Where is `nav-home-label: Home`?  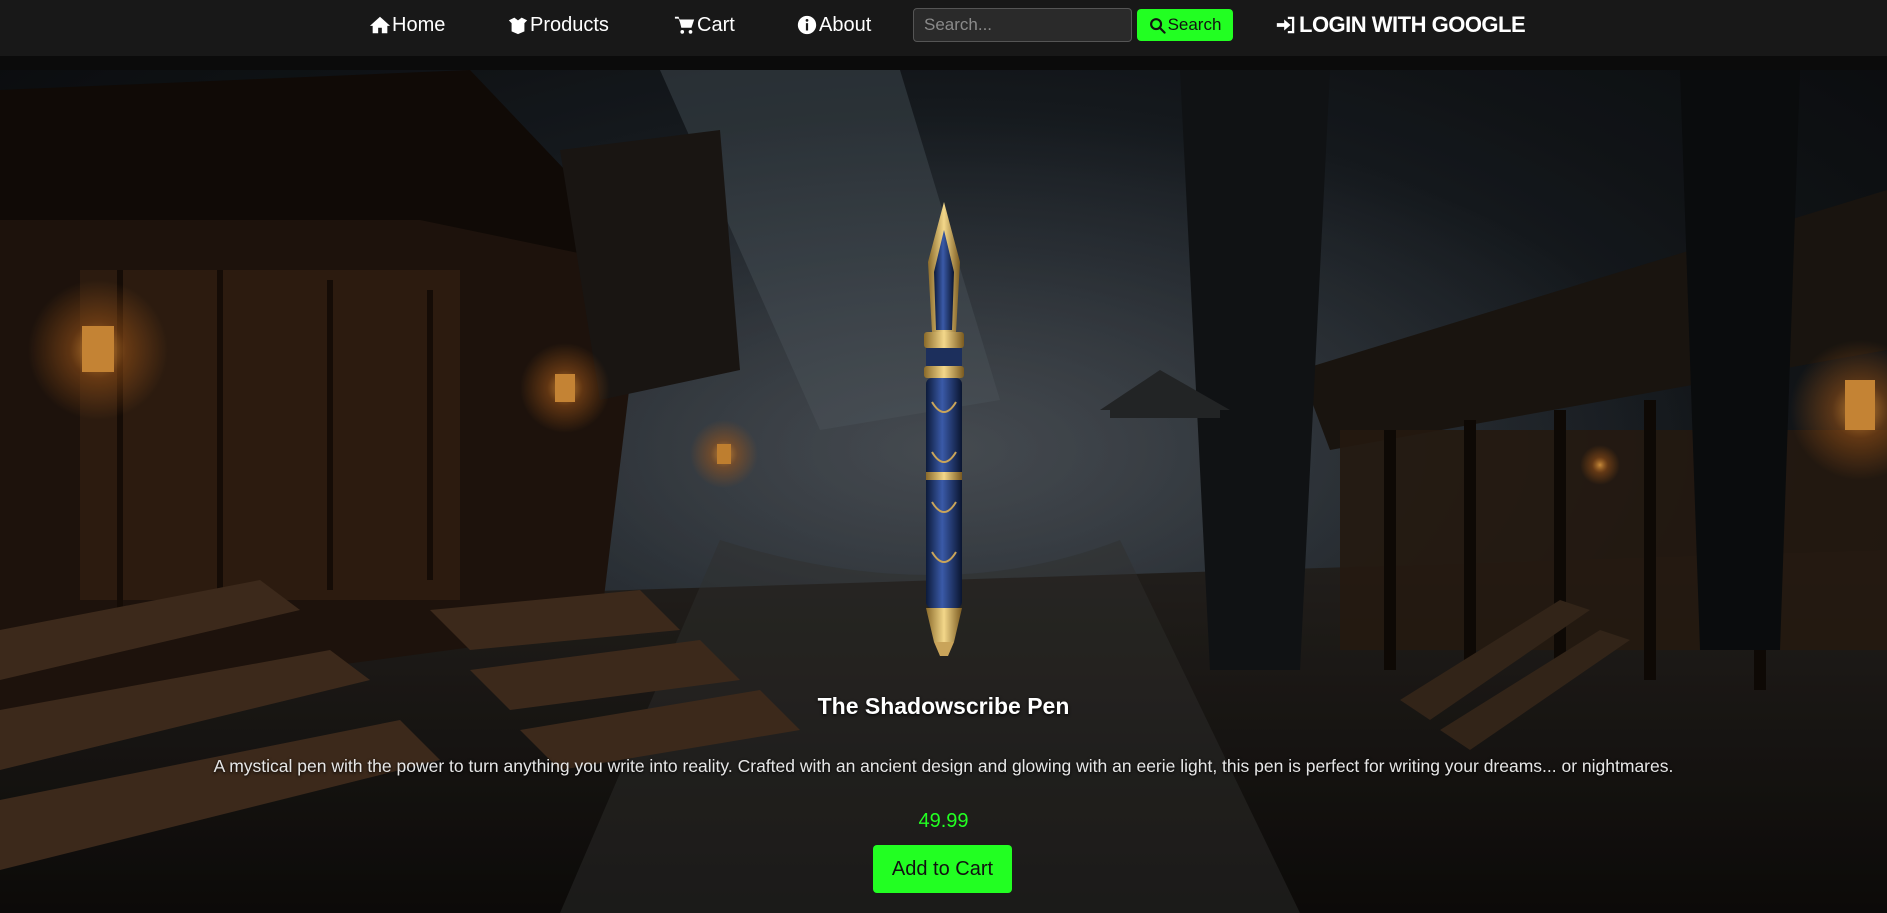
nav-home-label: Home is located at coordinates (419, 24).